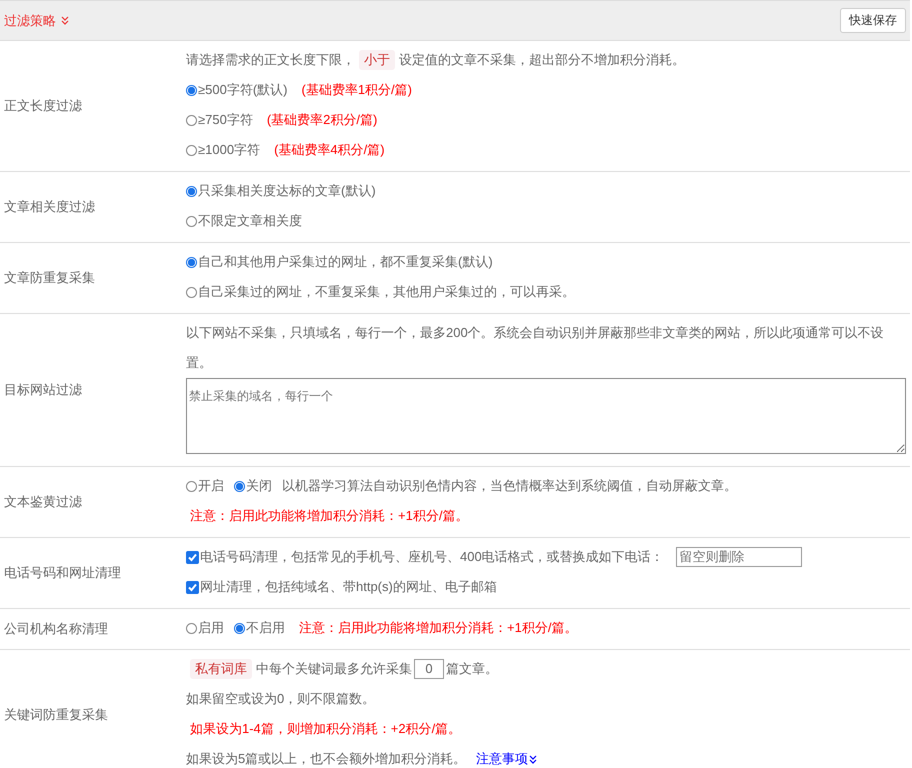 The height and width of the screenshot is (768, 912). I want to click on quick-save-button: 快速保存, so click(873, 20).